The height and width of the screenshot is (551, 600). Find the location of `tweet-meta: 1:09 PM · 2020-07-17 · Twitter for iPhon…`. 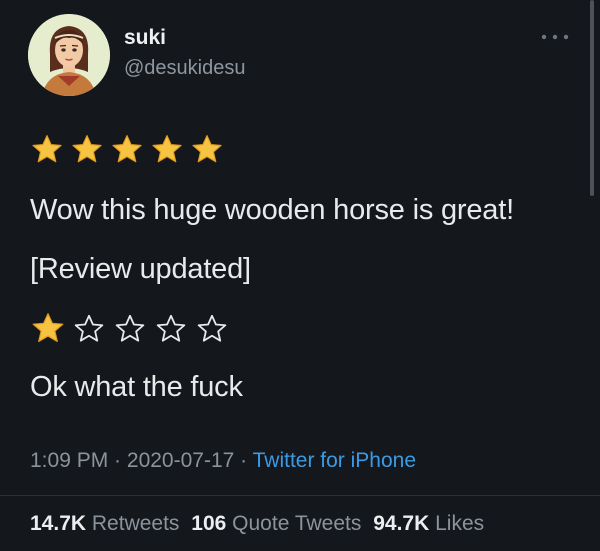

tweet-meta: 1:09 PM · 2020-07-17 · Twitter for iPhon… is located at coordinates (223, 461).